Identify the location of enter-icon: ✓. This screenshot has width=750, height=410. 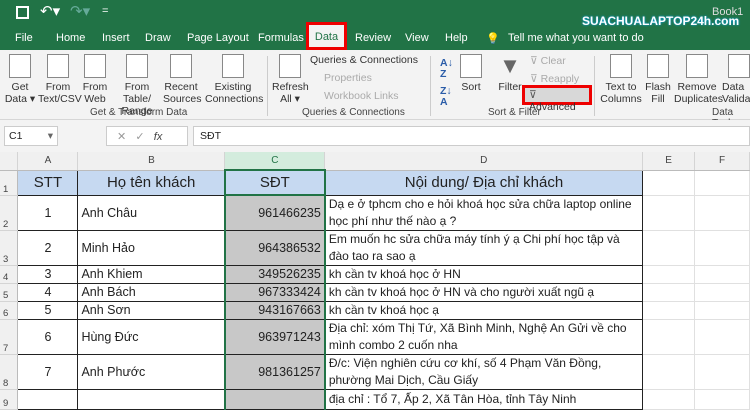
(139, 137).